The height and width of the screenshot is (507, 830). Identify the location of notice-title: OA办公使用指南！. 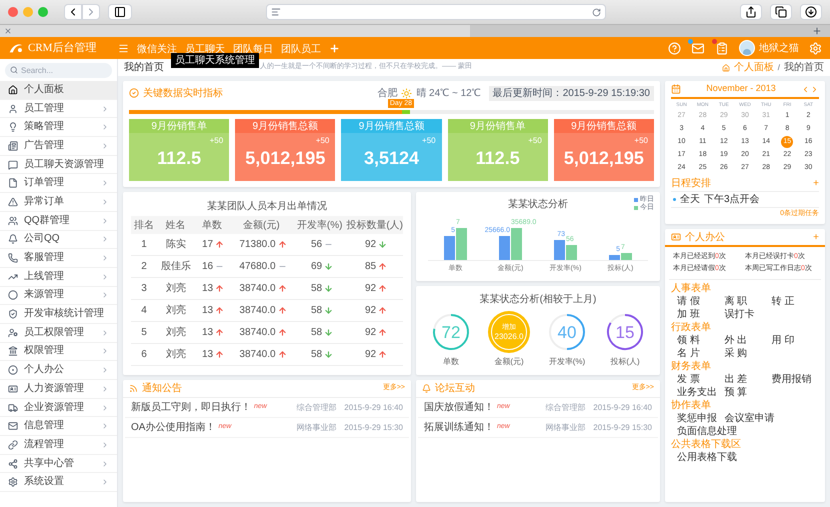
(173, 427).